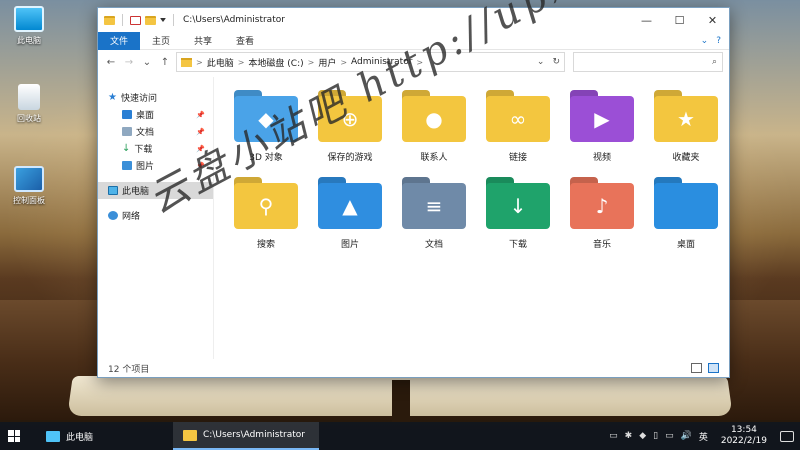 This screenshot has width=800, height=450. What do you see at coordinates (686, 220) in the screenshot?
I see `folder-item: 桌面` at bounding box center [686, 220].